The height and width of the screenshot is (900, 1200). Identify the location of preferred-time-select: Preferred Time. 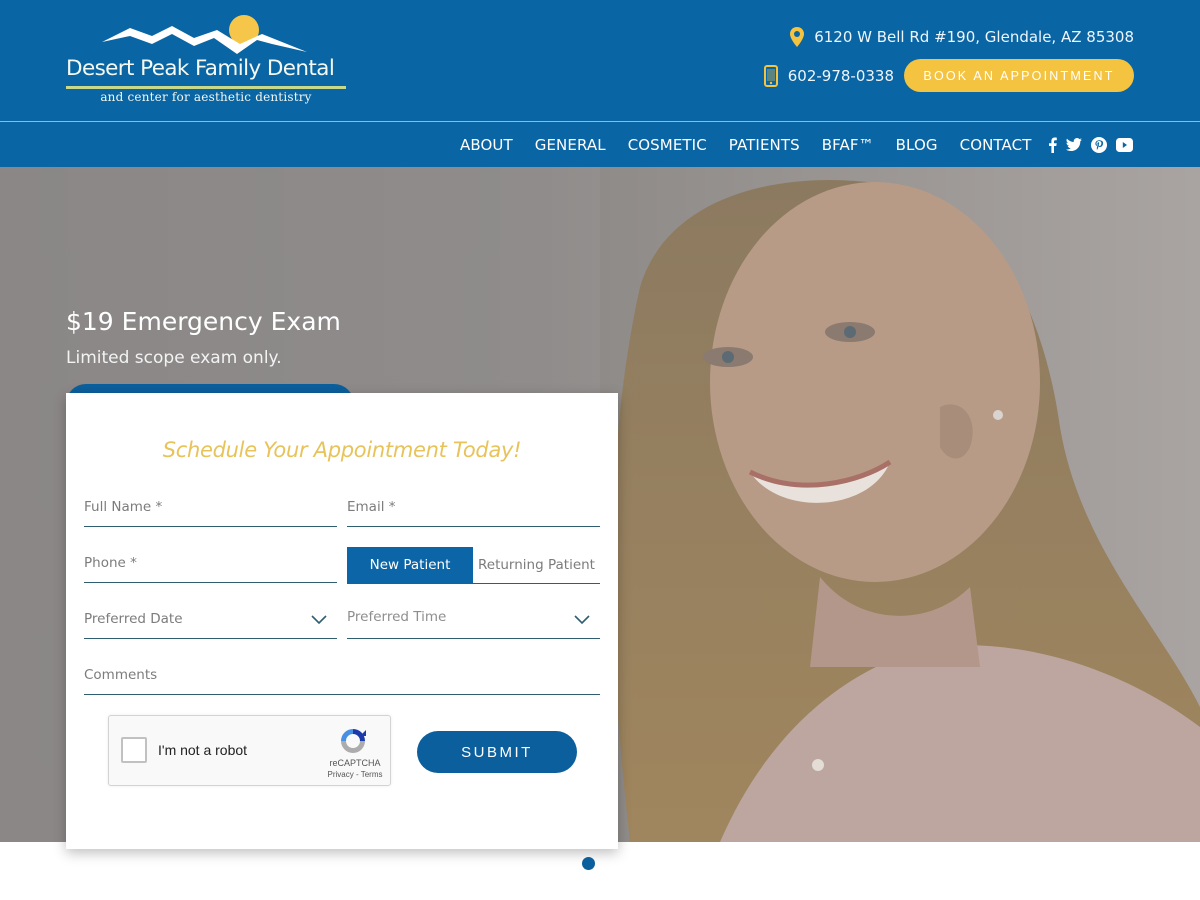
(473, 621).